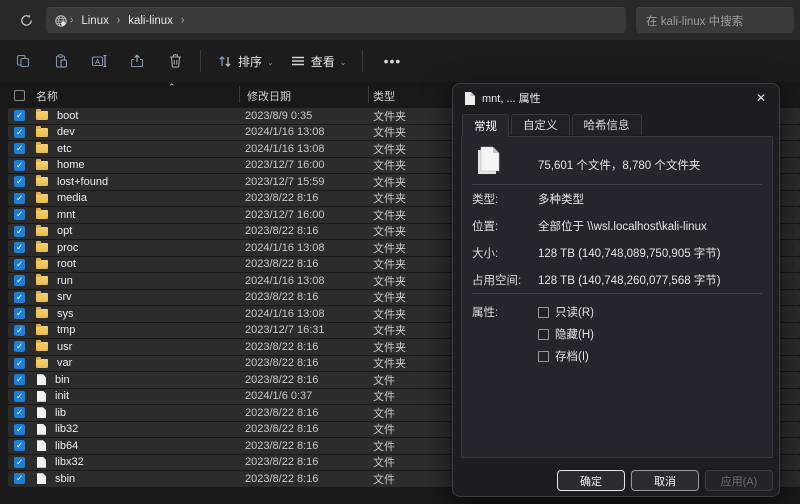 This screenshot has height=504, width=800. What do you see at coordinates (23, 61) in the screenshot?
I see `copy-button` at bounding box center [23, 61].